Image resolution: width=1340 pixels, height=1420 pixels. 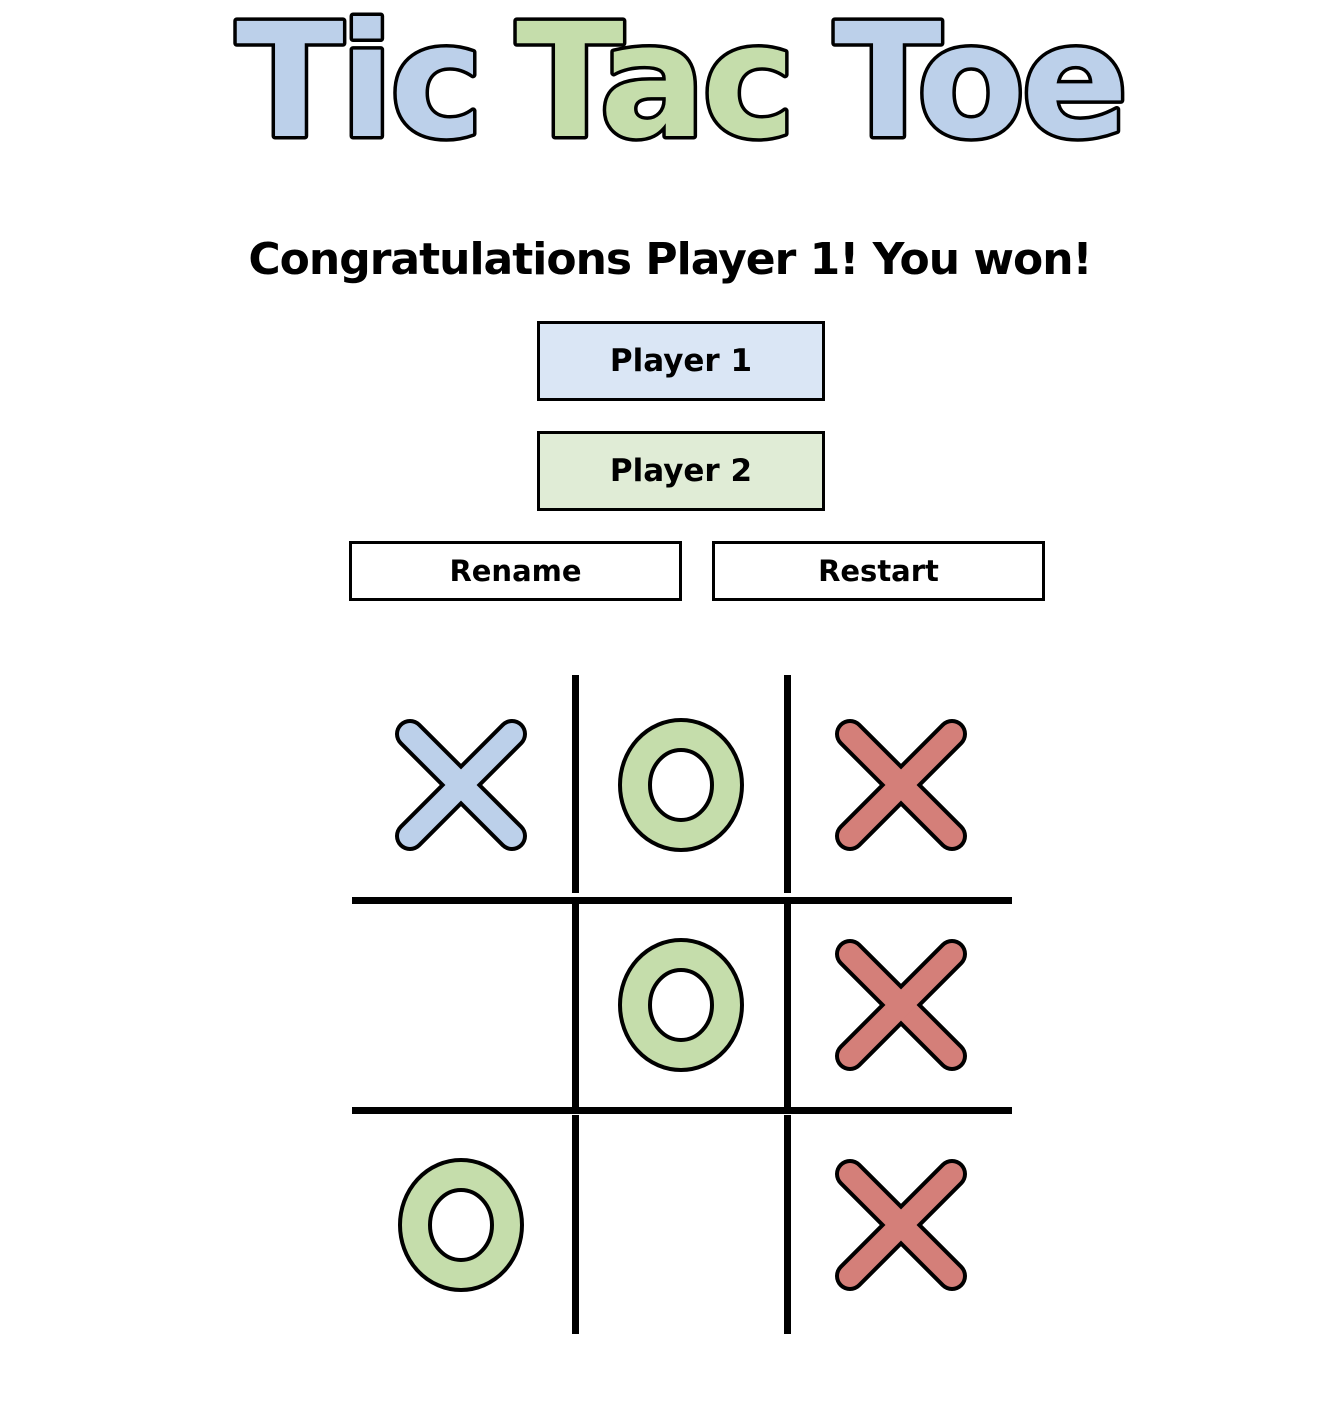 I want to click on title-word-tac: Tac, so click(x=654, y=87).